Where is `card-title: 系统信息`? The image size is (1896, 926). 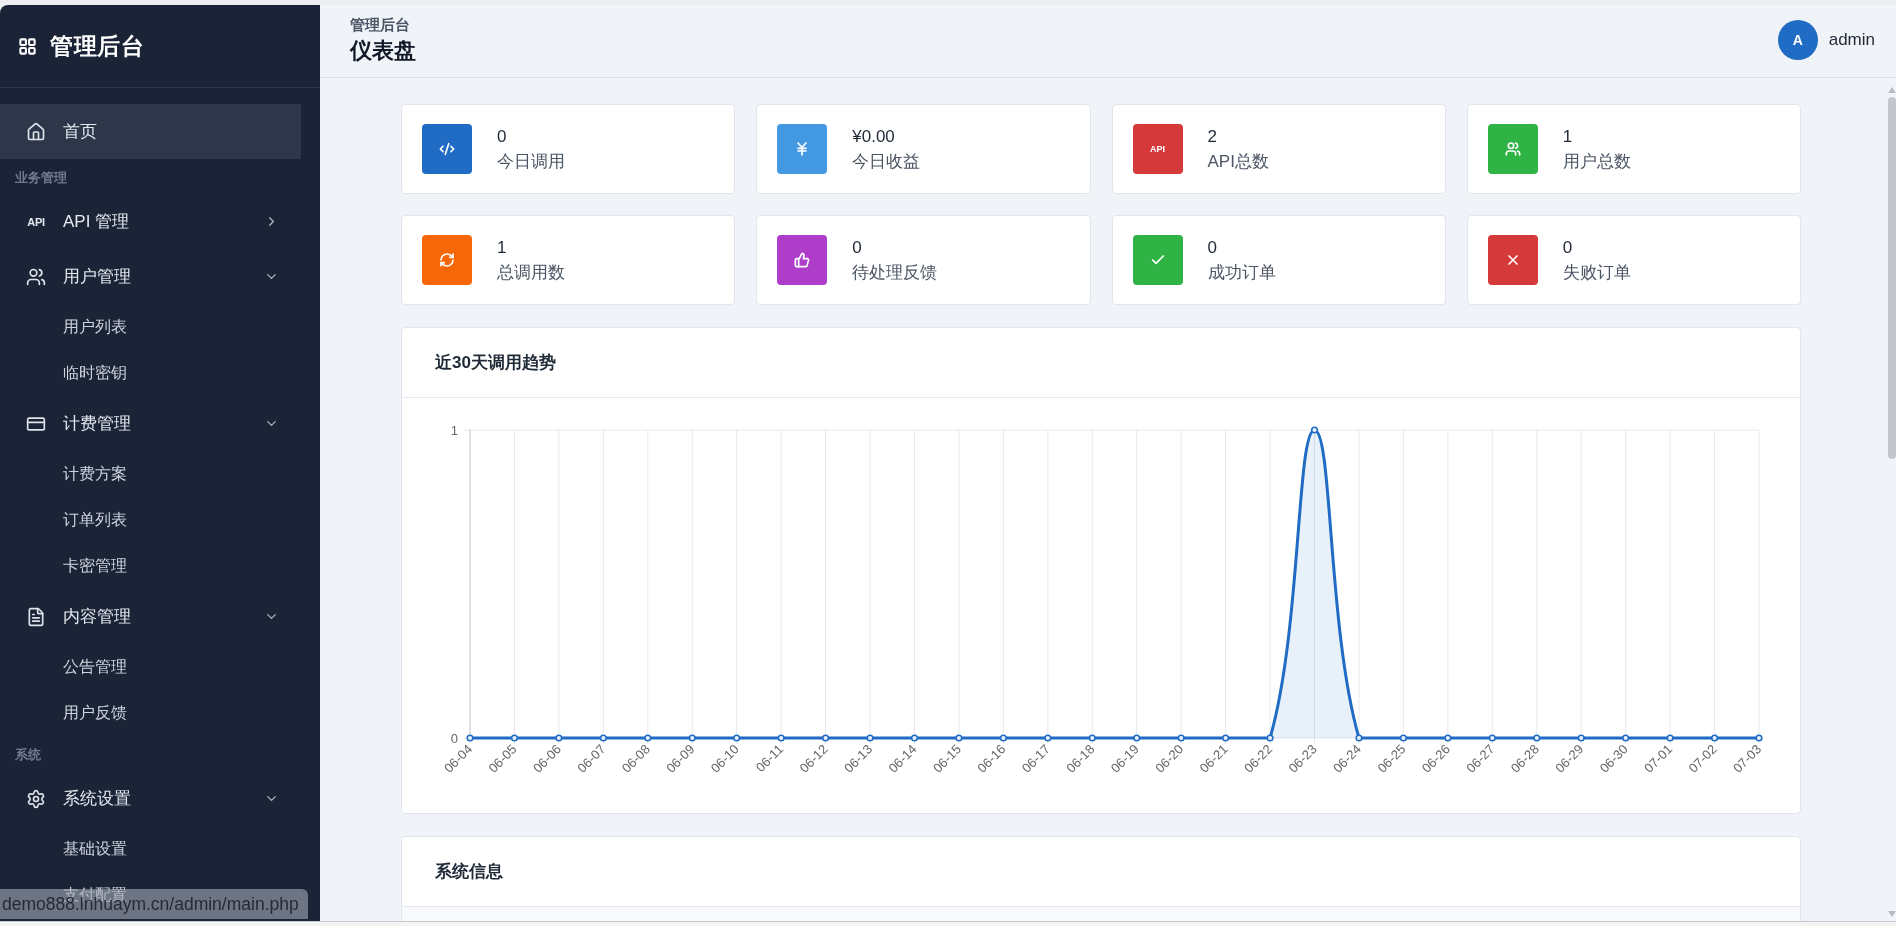
card-title: 系统信息 is located at coordinates (469, 872).